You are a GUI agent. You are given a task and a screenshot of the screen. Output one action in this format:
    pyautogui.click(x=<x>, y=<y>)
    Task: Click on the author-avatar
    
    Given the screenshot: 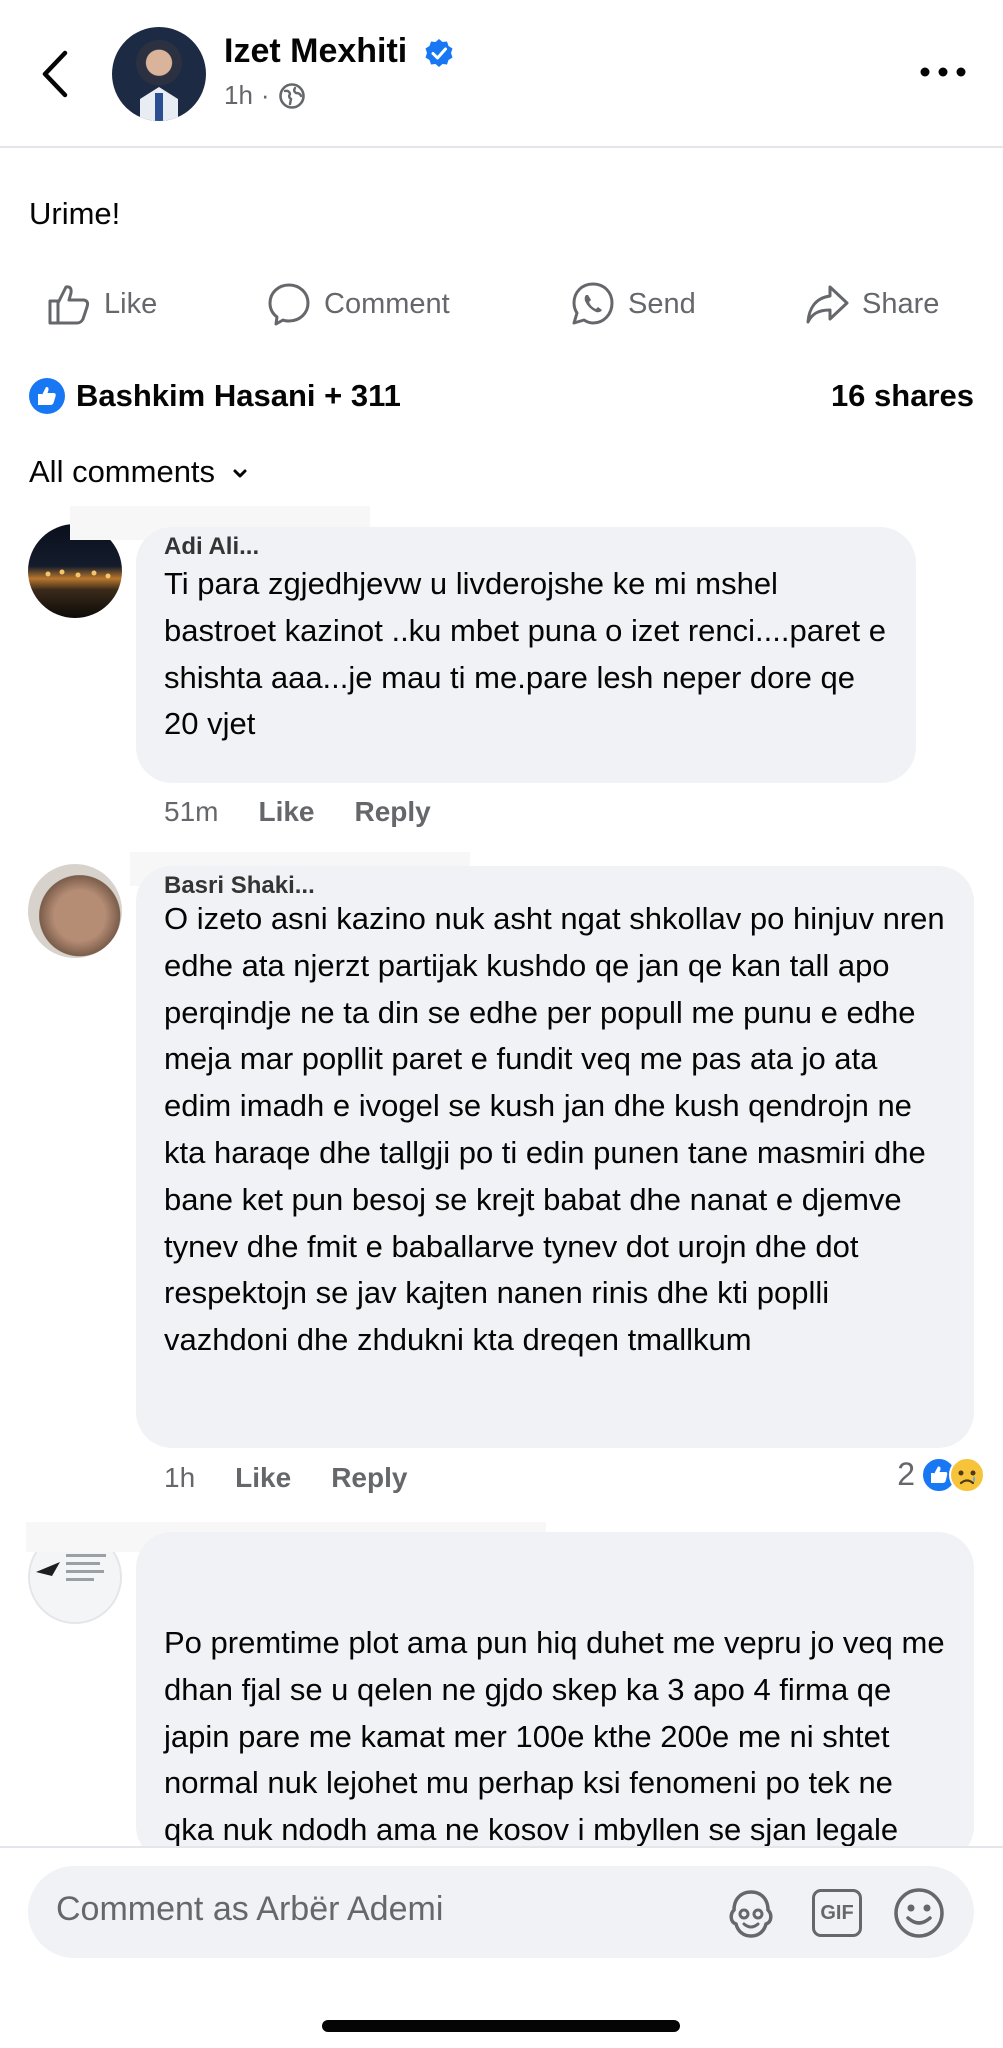 What is the action you would take?
    pyautogui.click(x=159, y=74)
    